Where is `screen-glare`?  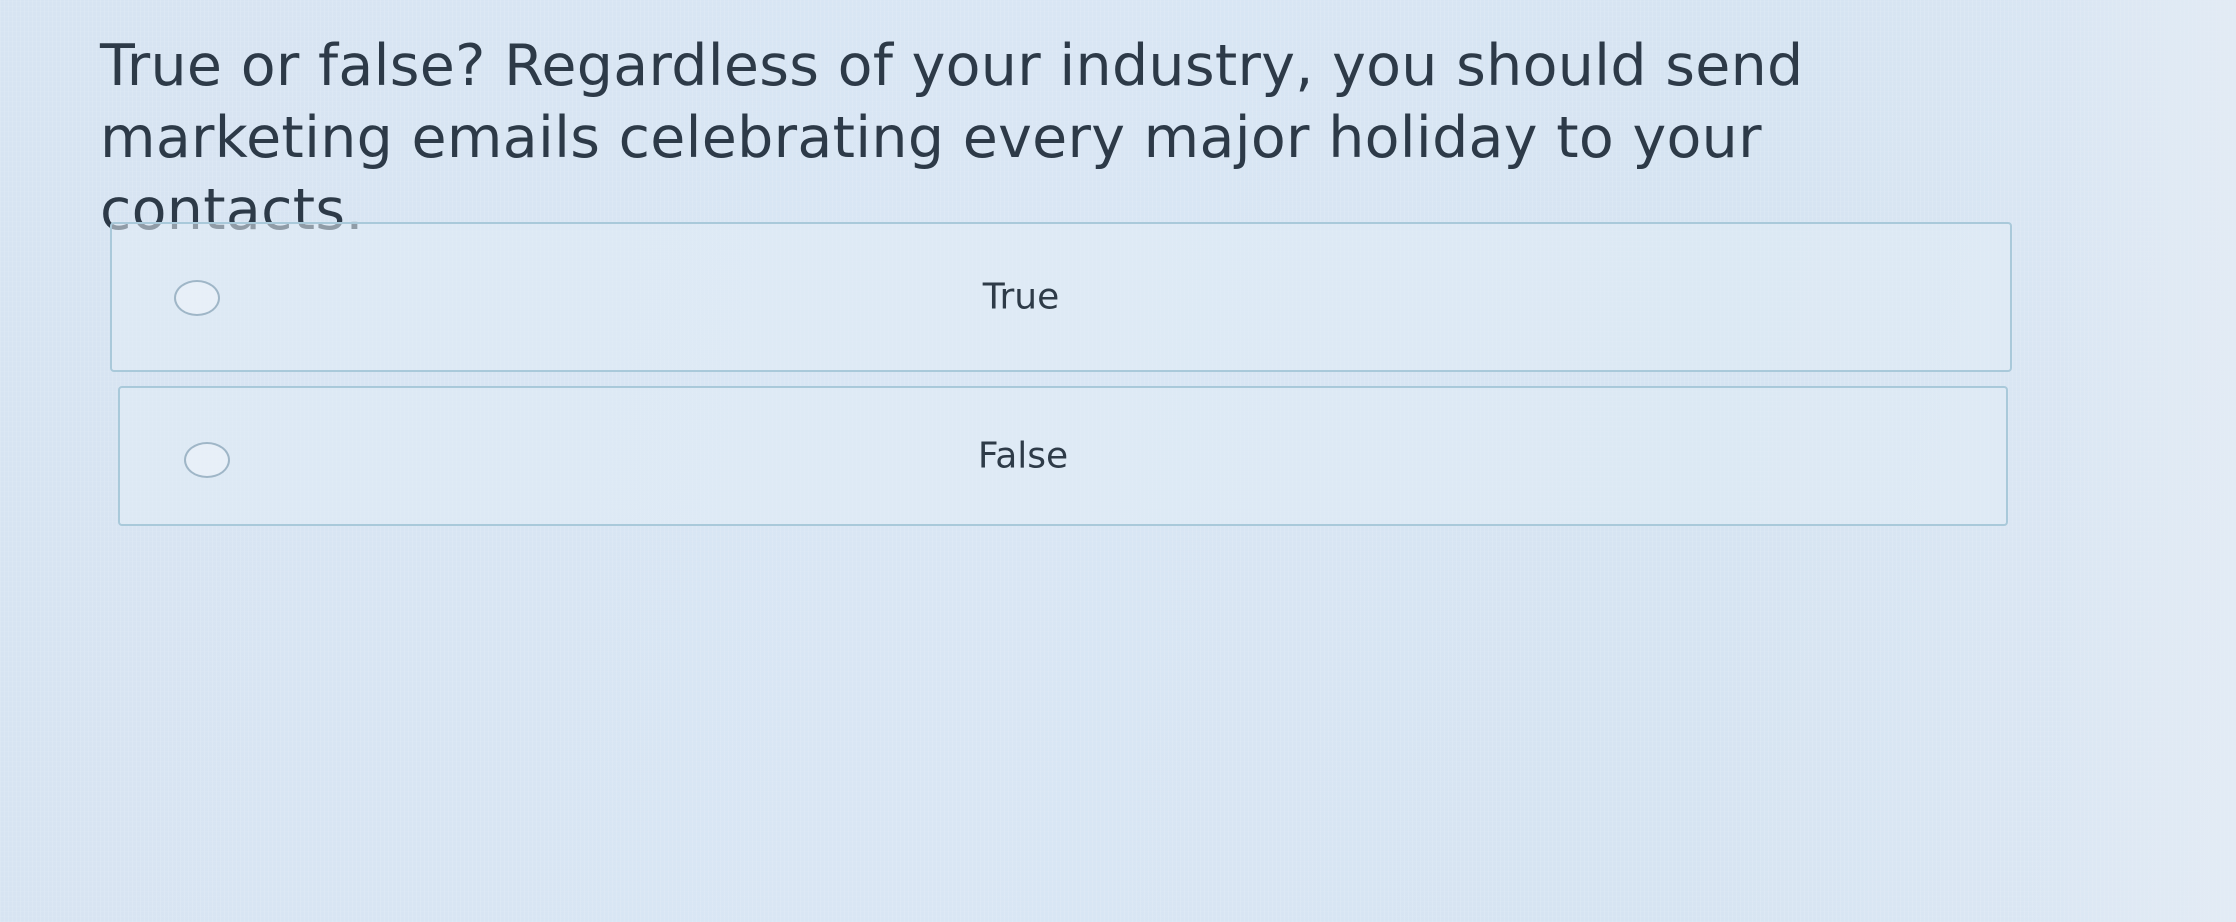
screen-glare is located at coordinates (2146, 461).